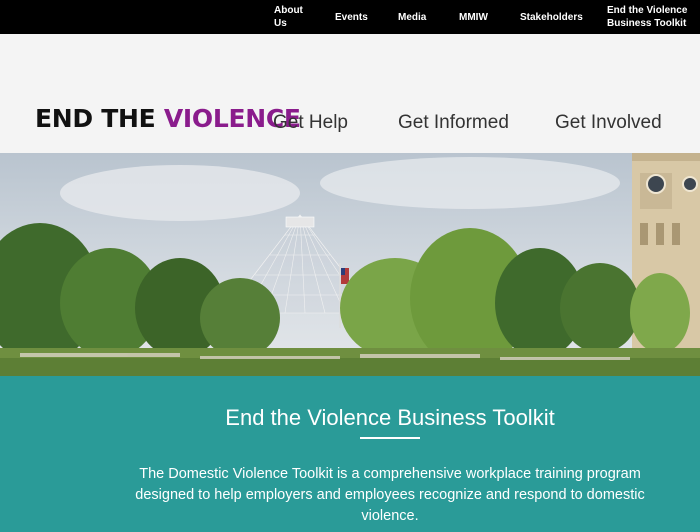 This screenshot has width=700, height=532. What do you see at coordinates (310, 123) in the screenshot?
I see `main-nav-get-help: Get Help` at bounding box center [310, 123].